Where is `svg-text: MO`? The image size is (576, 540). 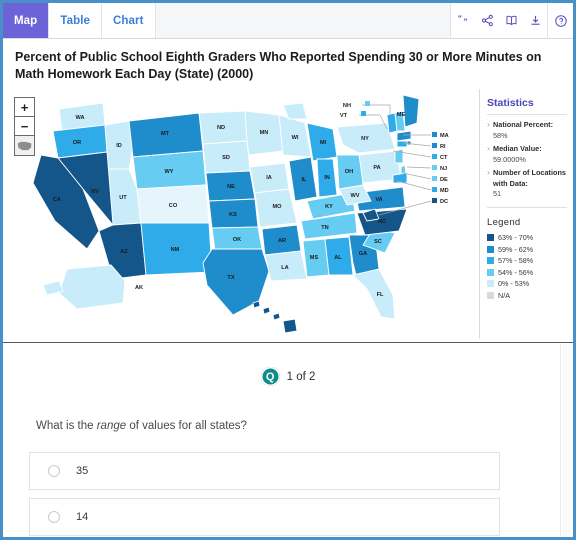
svg-text: MO is located at coordinates (277, 207).